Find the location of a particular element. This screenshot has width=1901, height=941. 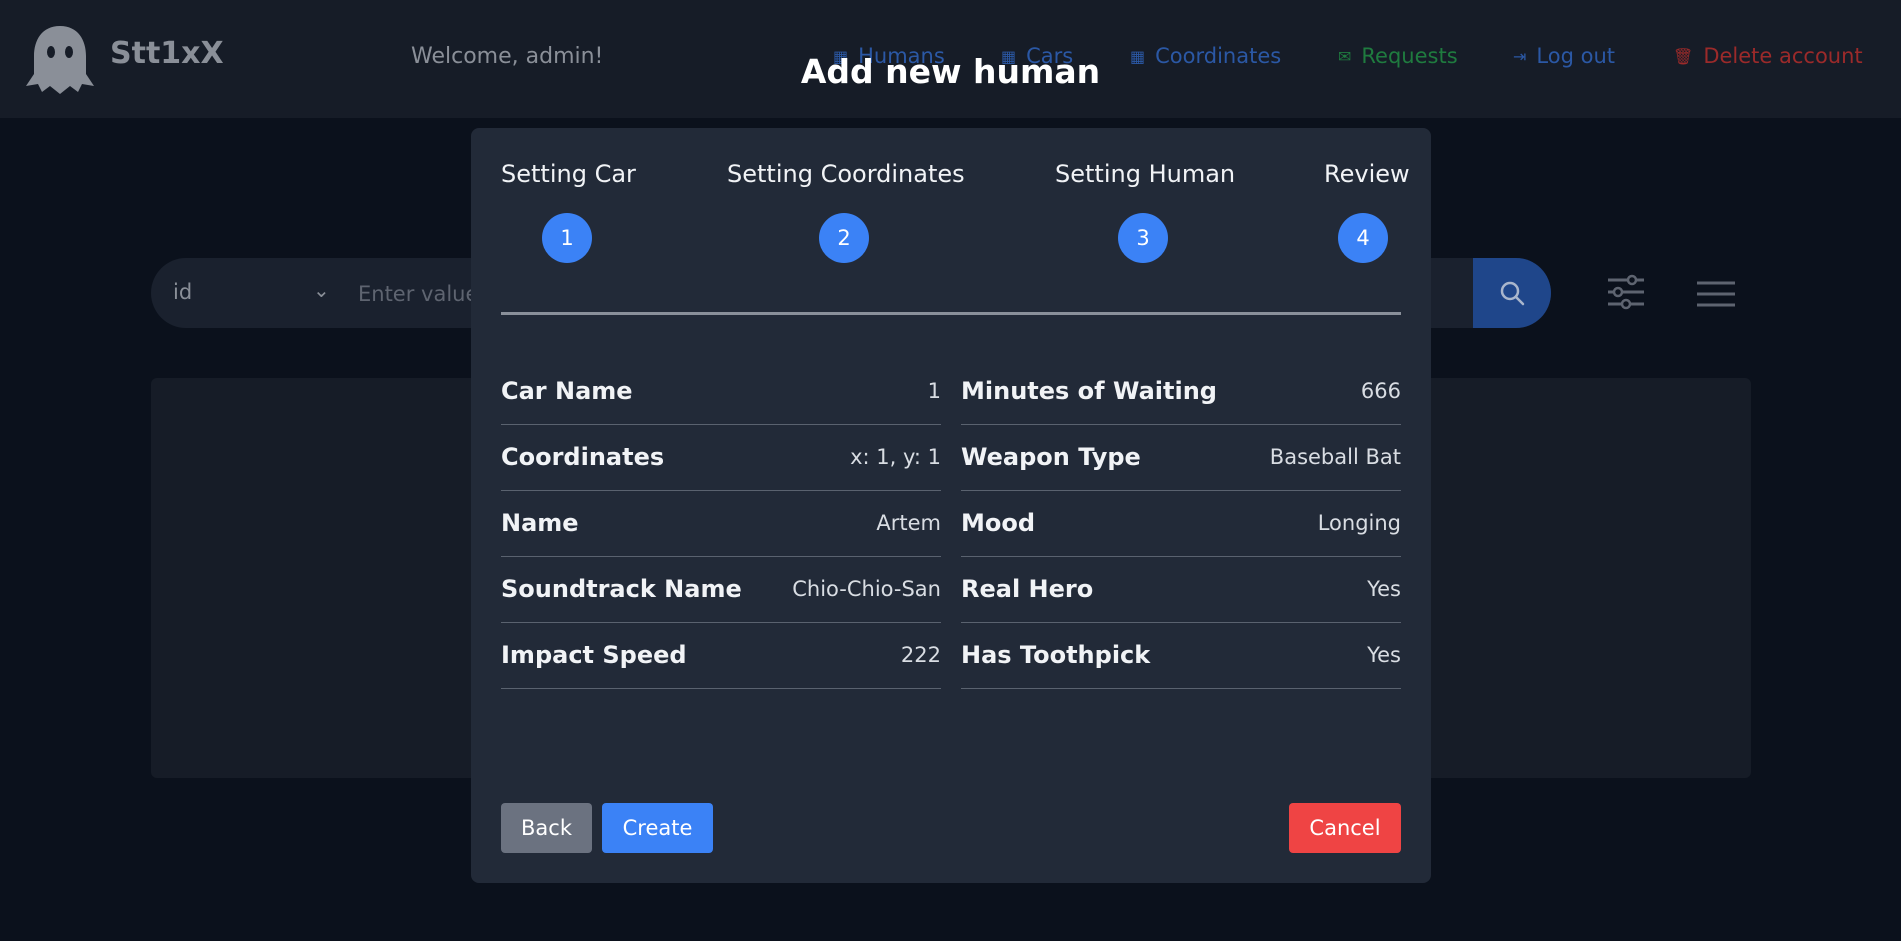

review-value: 1 is located at coordinates (934, 391).